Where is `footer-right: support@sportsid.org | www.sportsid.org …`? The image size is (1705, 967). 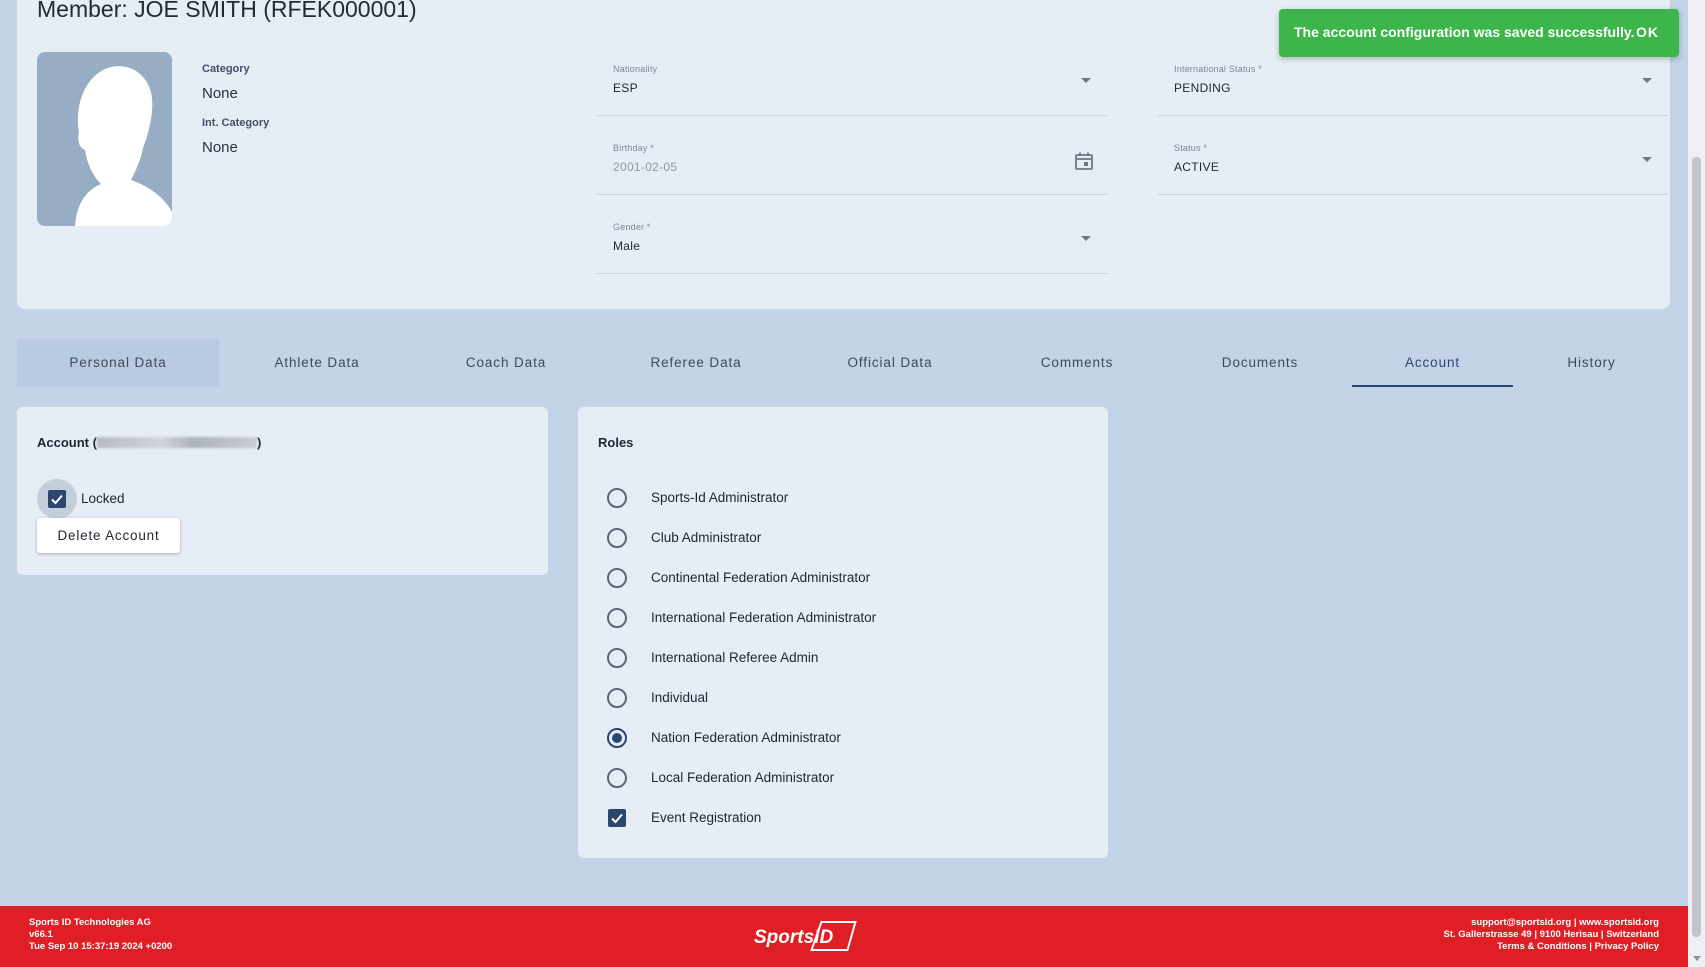 footer-right: support@sportsid.org | www.sportsid.org … is located at coordinates (1551, 935).